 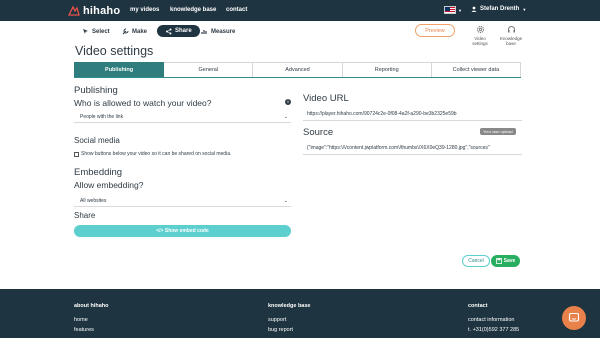 What do you see at coordinates (74, 10) in the screenshot?
I see `logo-icon` at bounding box center [74, 10].